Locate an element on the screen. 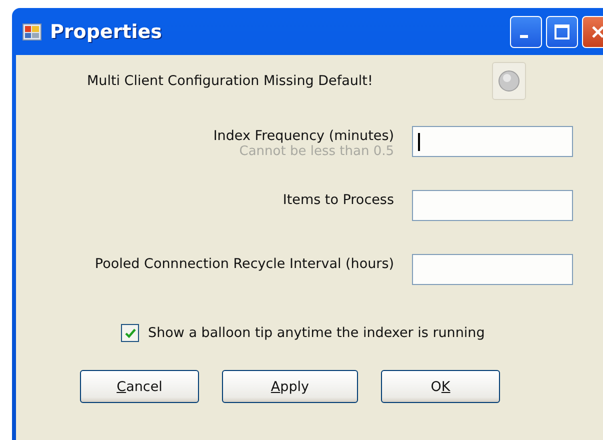 This screenshot has height=440, width=603. dialog-button: OK is located at coordinates (440, 386).